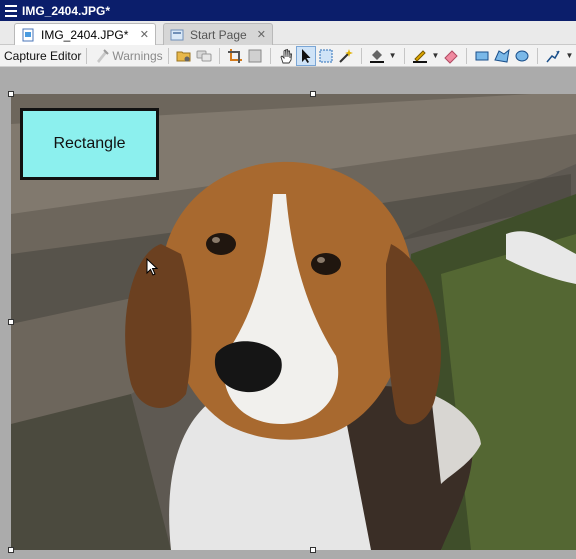 The image size is (576, 559). I want to click on hamburger-menu-icon, so click(11, 10).